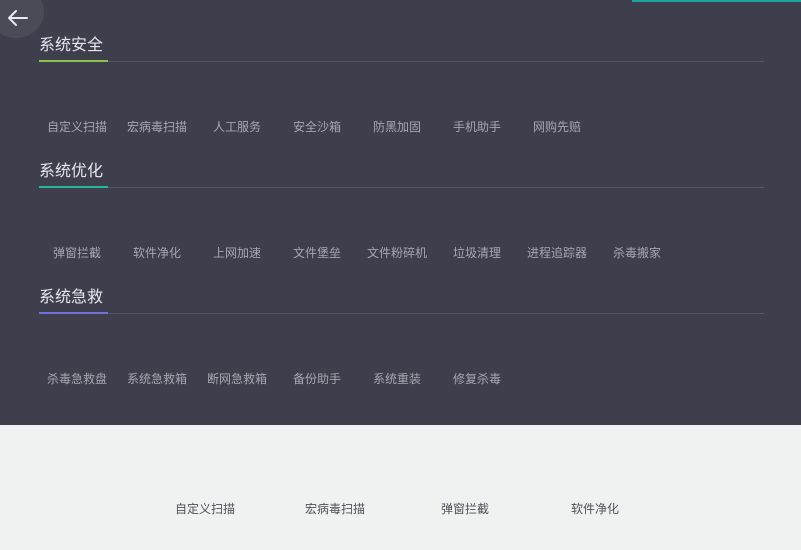 The height and width of the screenshot is (550, 801). I want to click on tool-rescue-disk: 杀毒急救盘, so click(77, 379).